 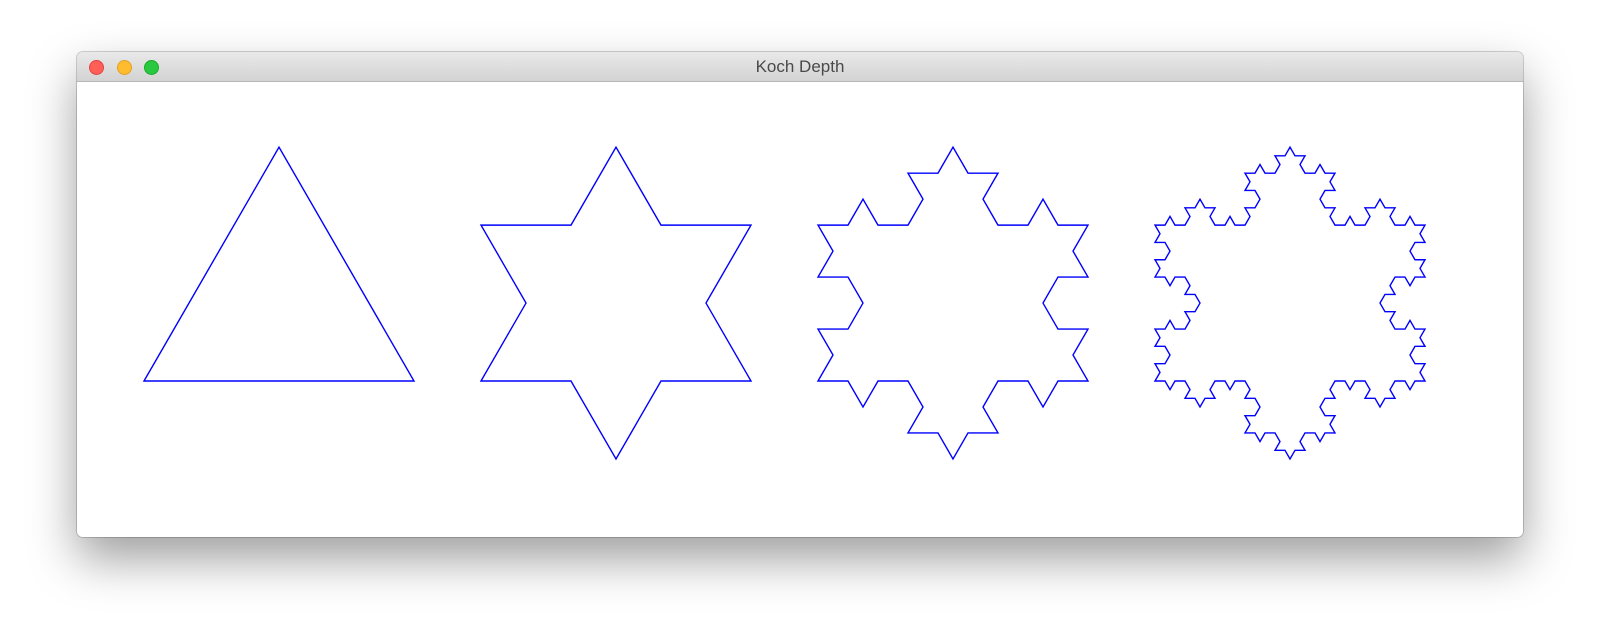 I want to click on window-title: Koch Depth, so click(x=800, y=66).